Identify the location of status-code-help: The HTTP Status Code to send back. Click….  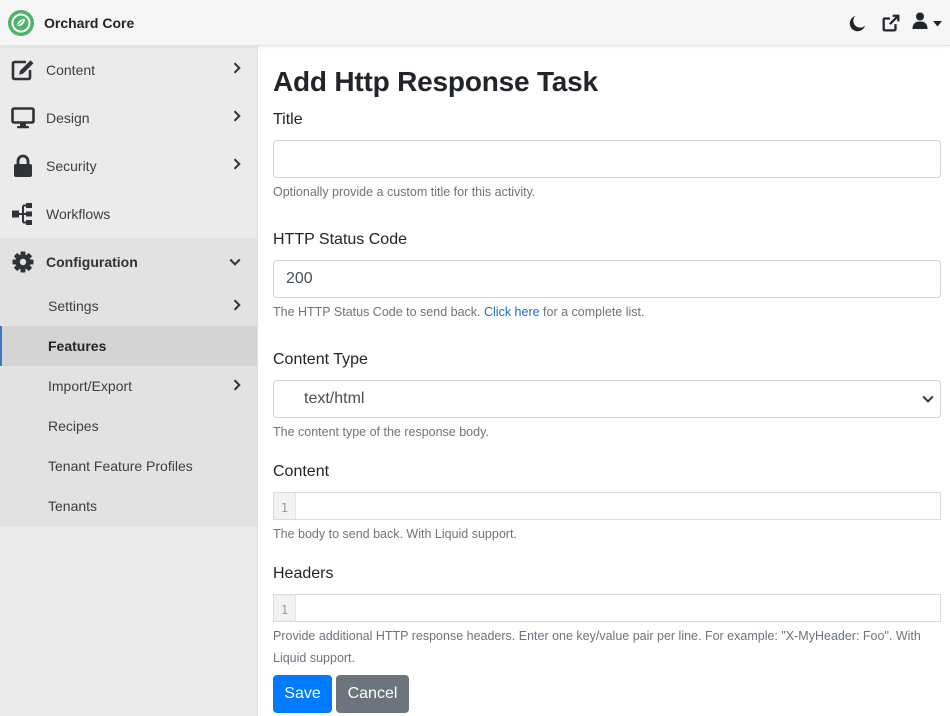
(607, 312).